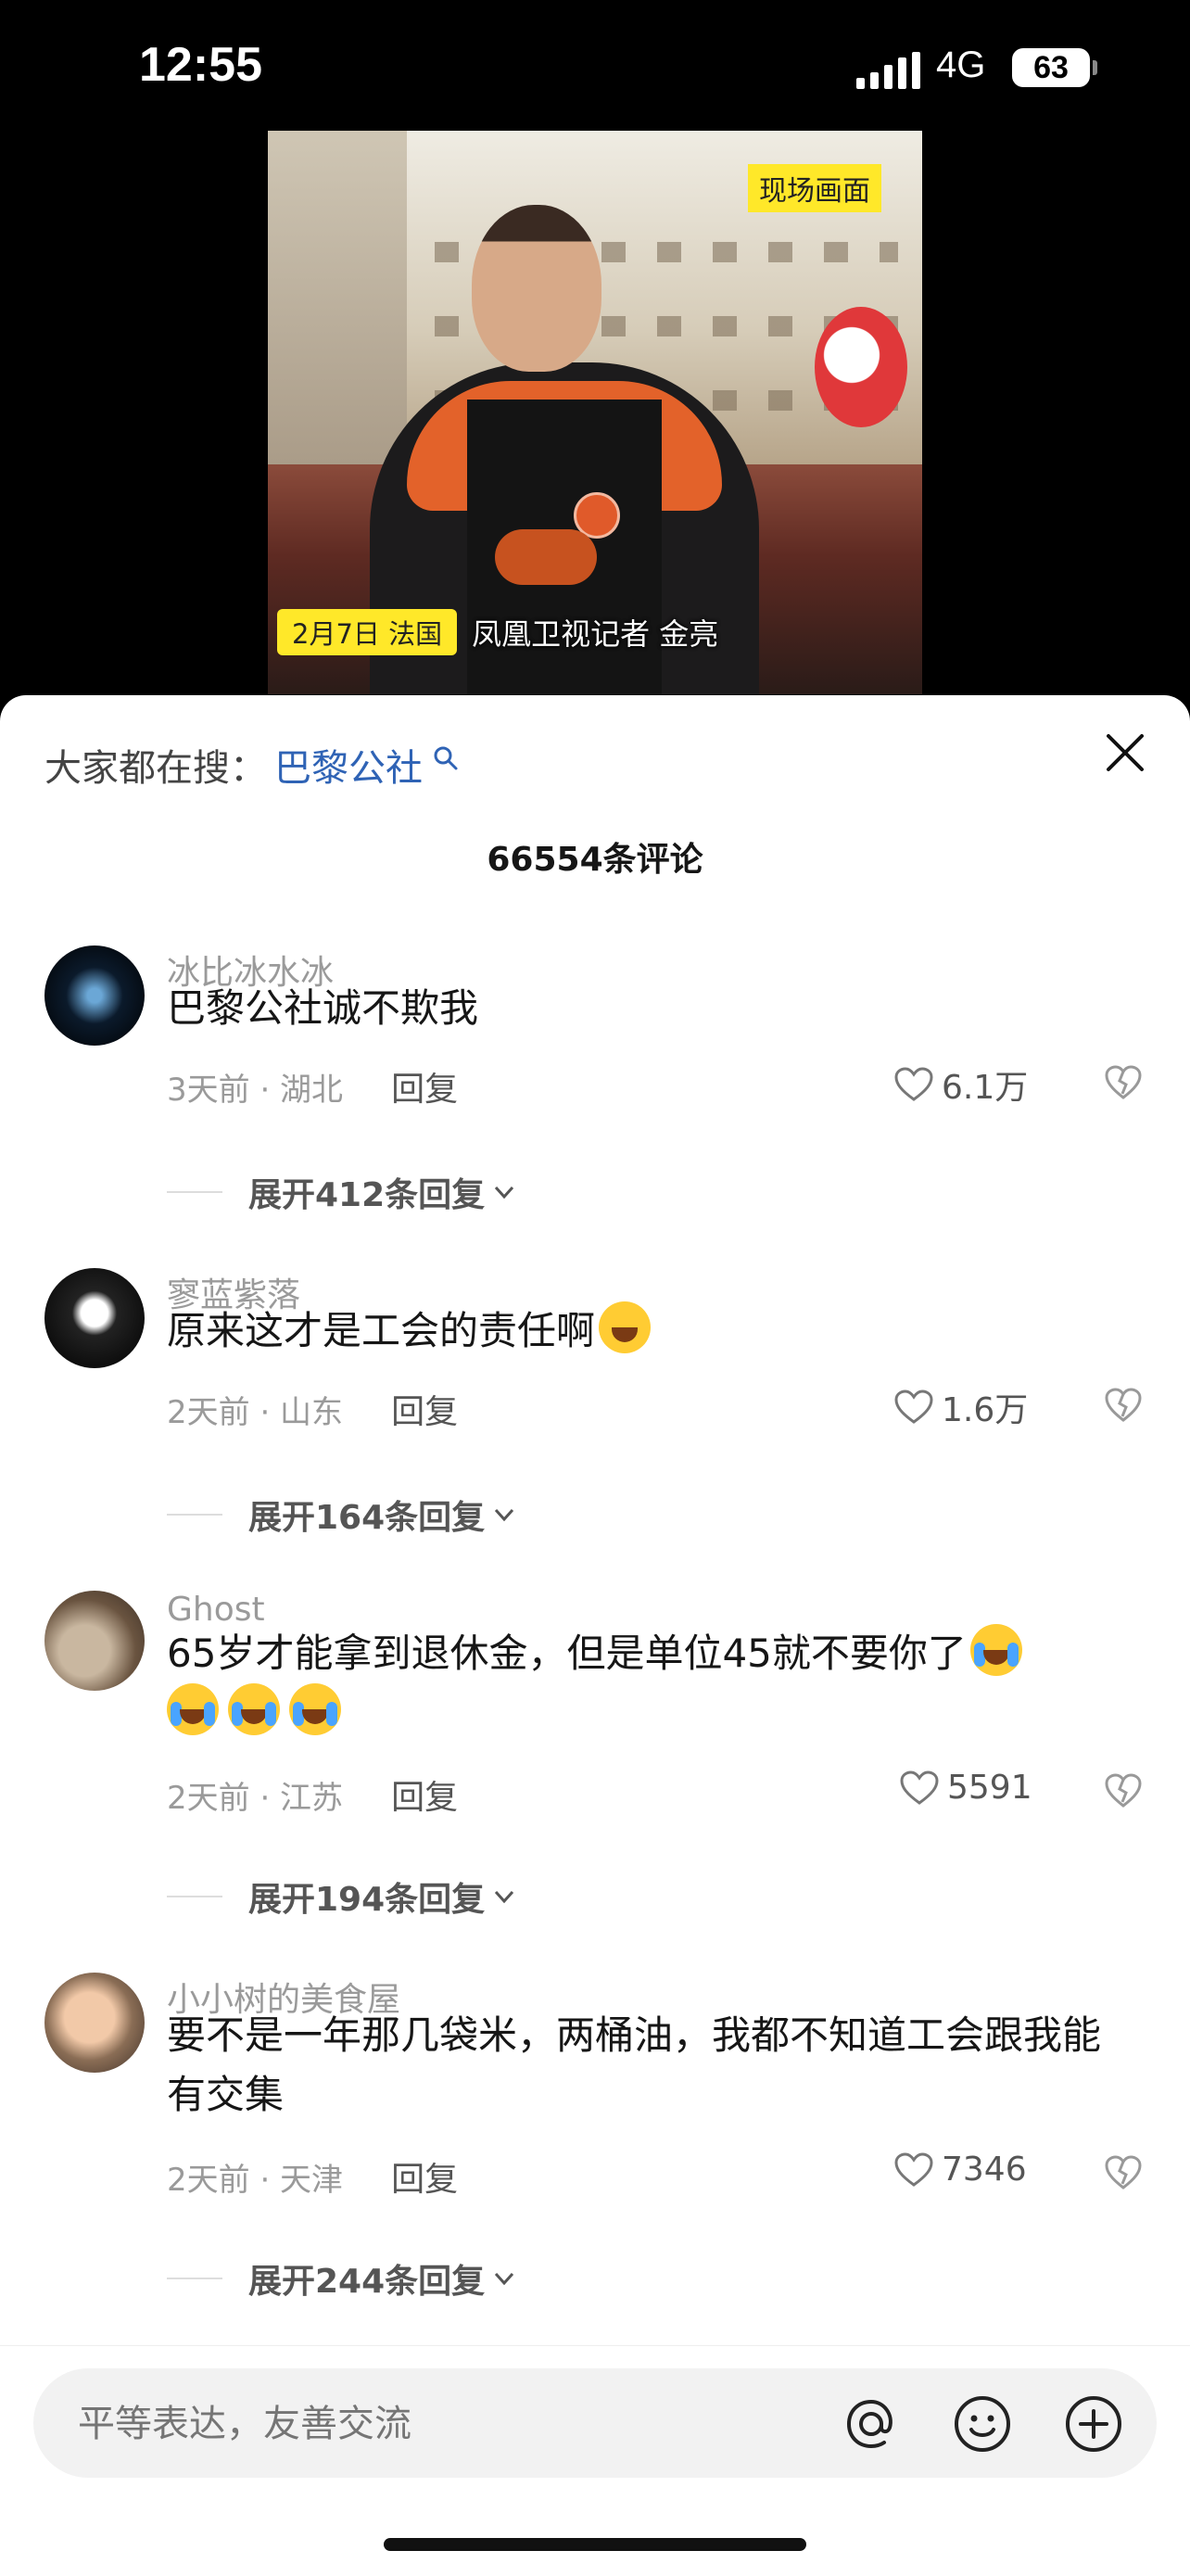 This screenshot has width=1190, height=2576. I want to click on like-count: 6.1万, so click(985, 1088).